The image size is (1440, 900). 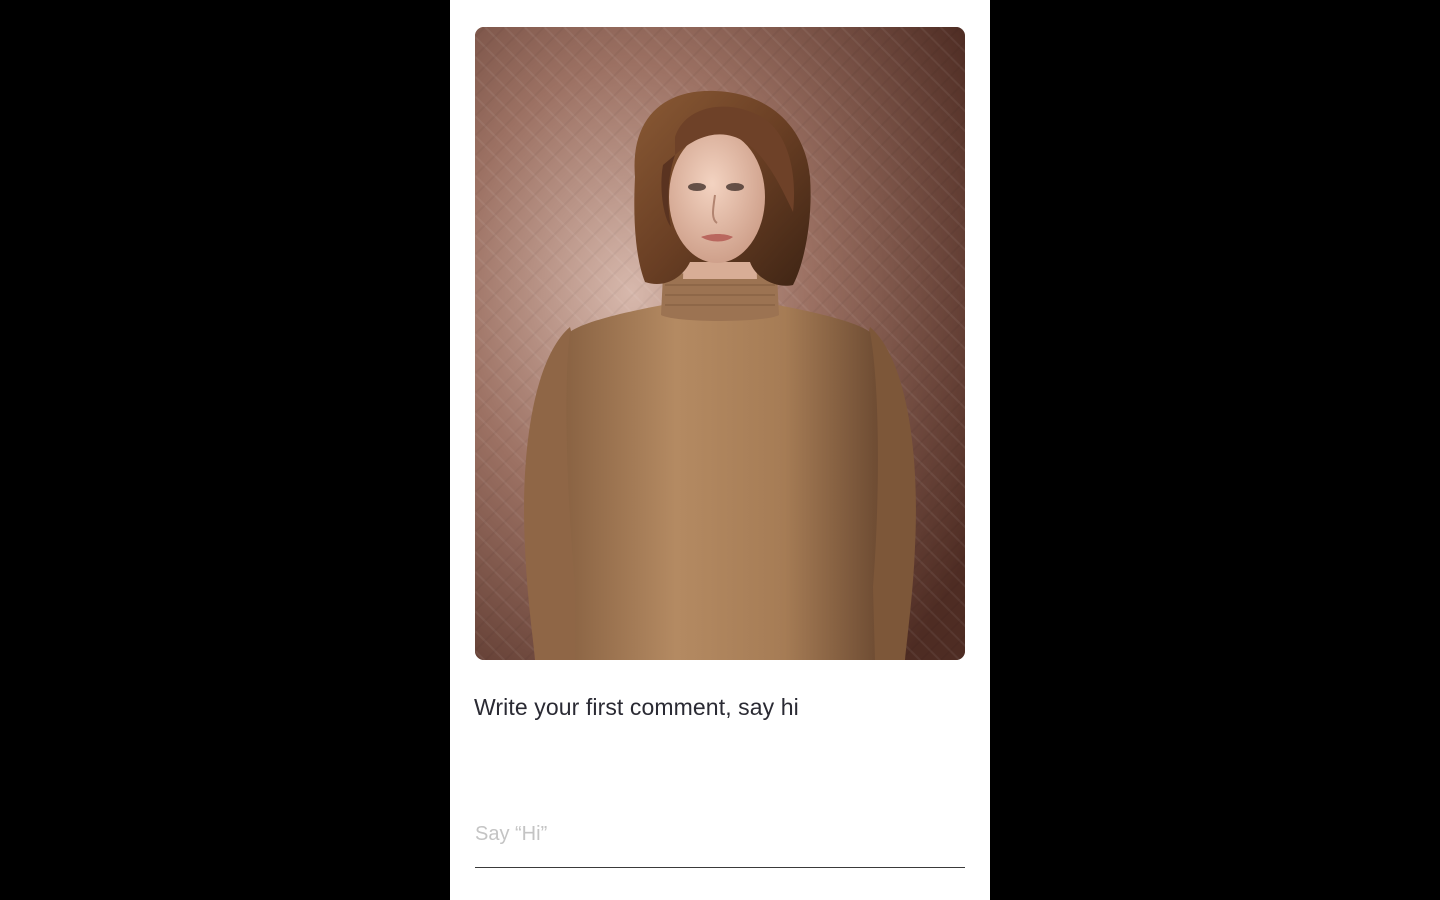 What do you see at coordinates (720, 842) in the screenshot?
I see `comment-input` at bounding box center [720, 842].